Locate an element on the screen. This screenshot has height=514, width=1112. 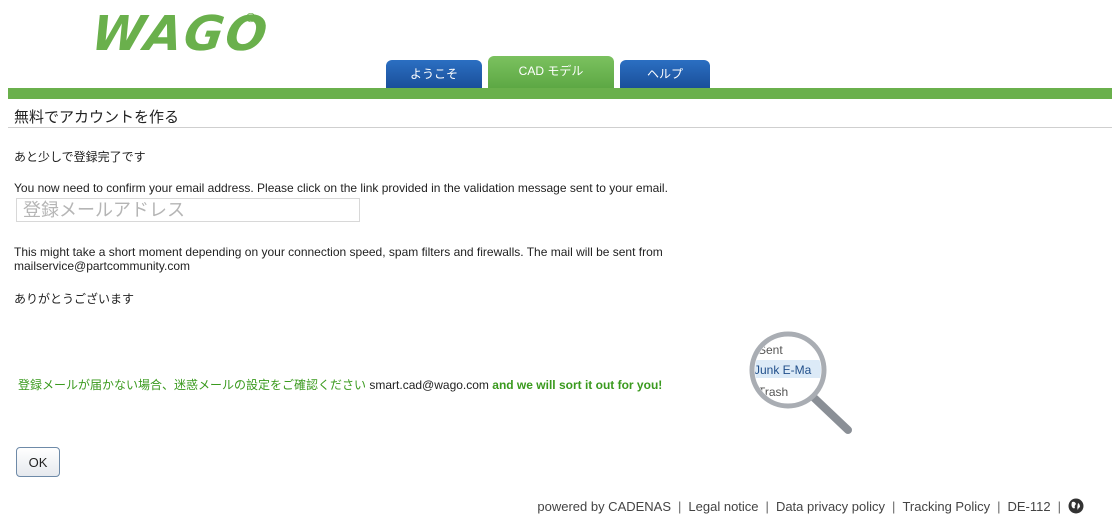
magnifier-item-junk: Junk E-Ma is located at coordinates (783, 370).